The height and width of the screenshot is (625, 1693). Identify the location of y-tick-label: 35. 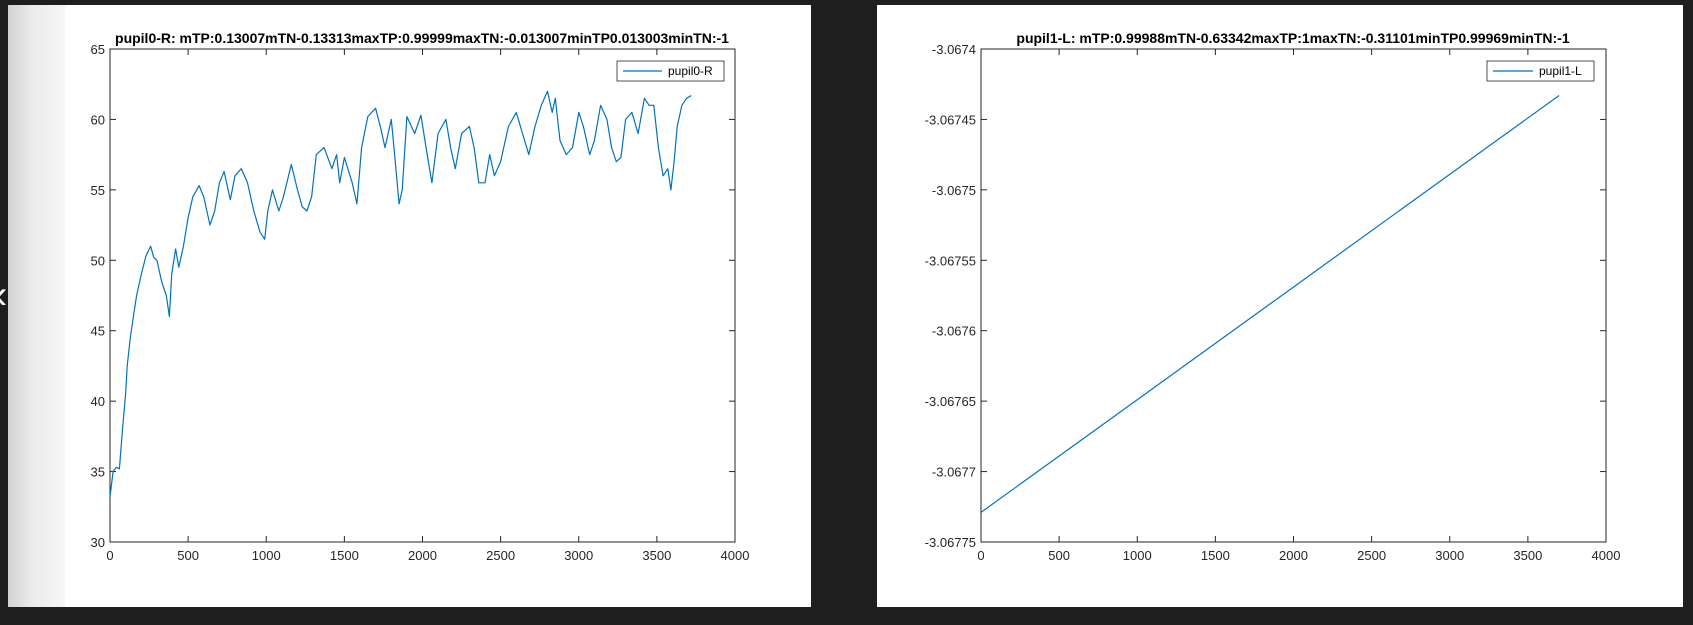
(98, 472).